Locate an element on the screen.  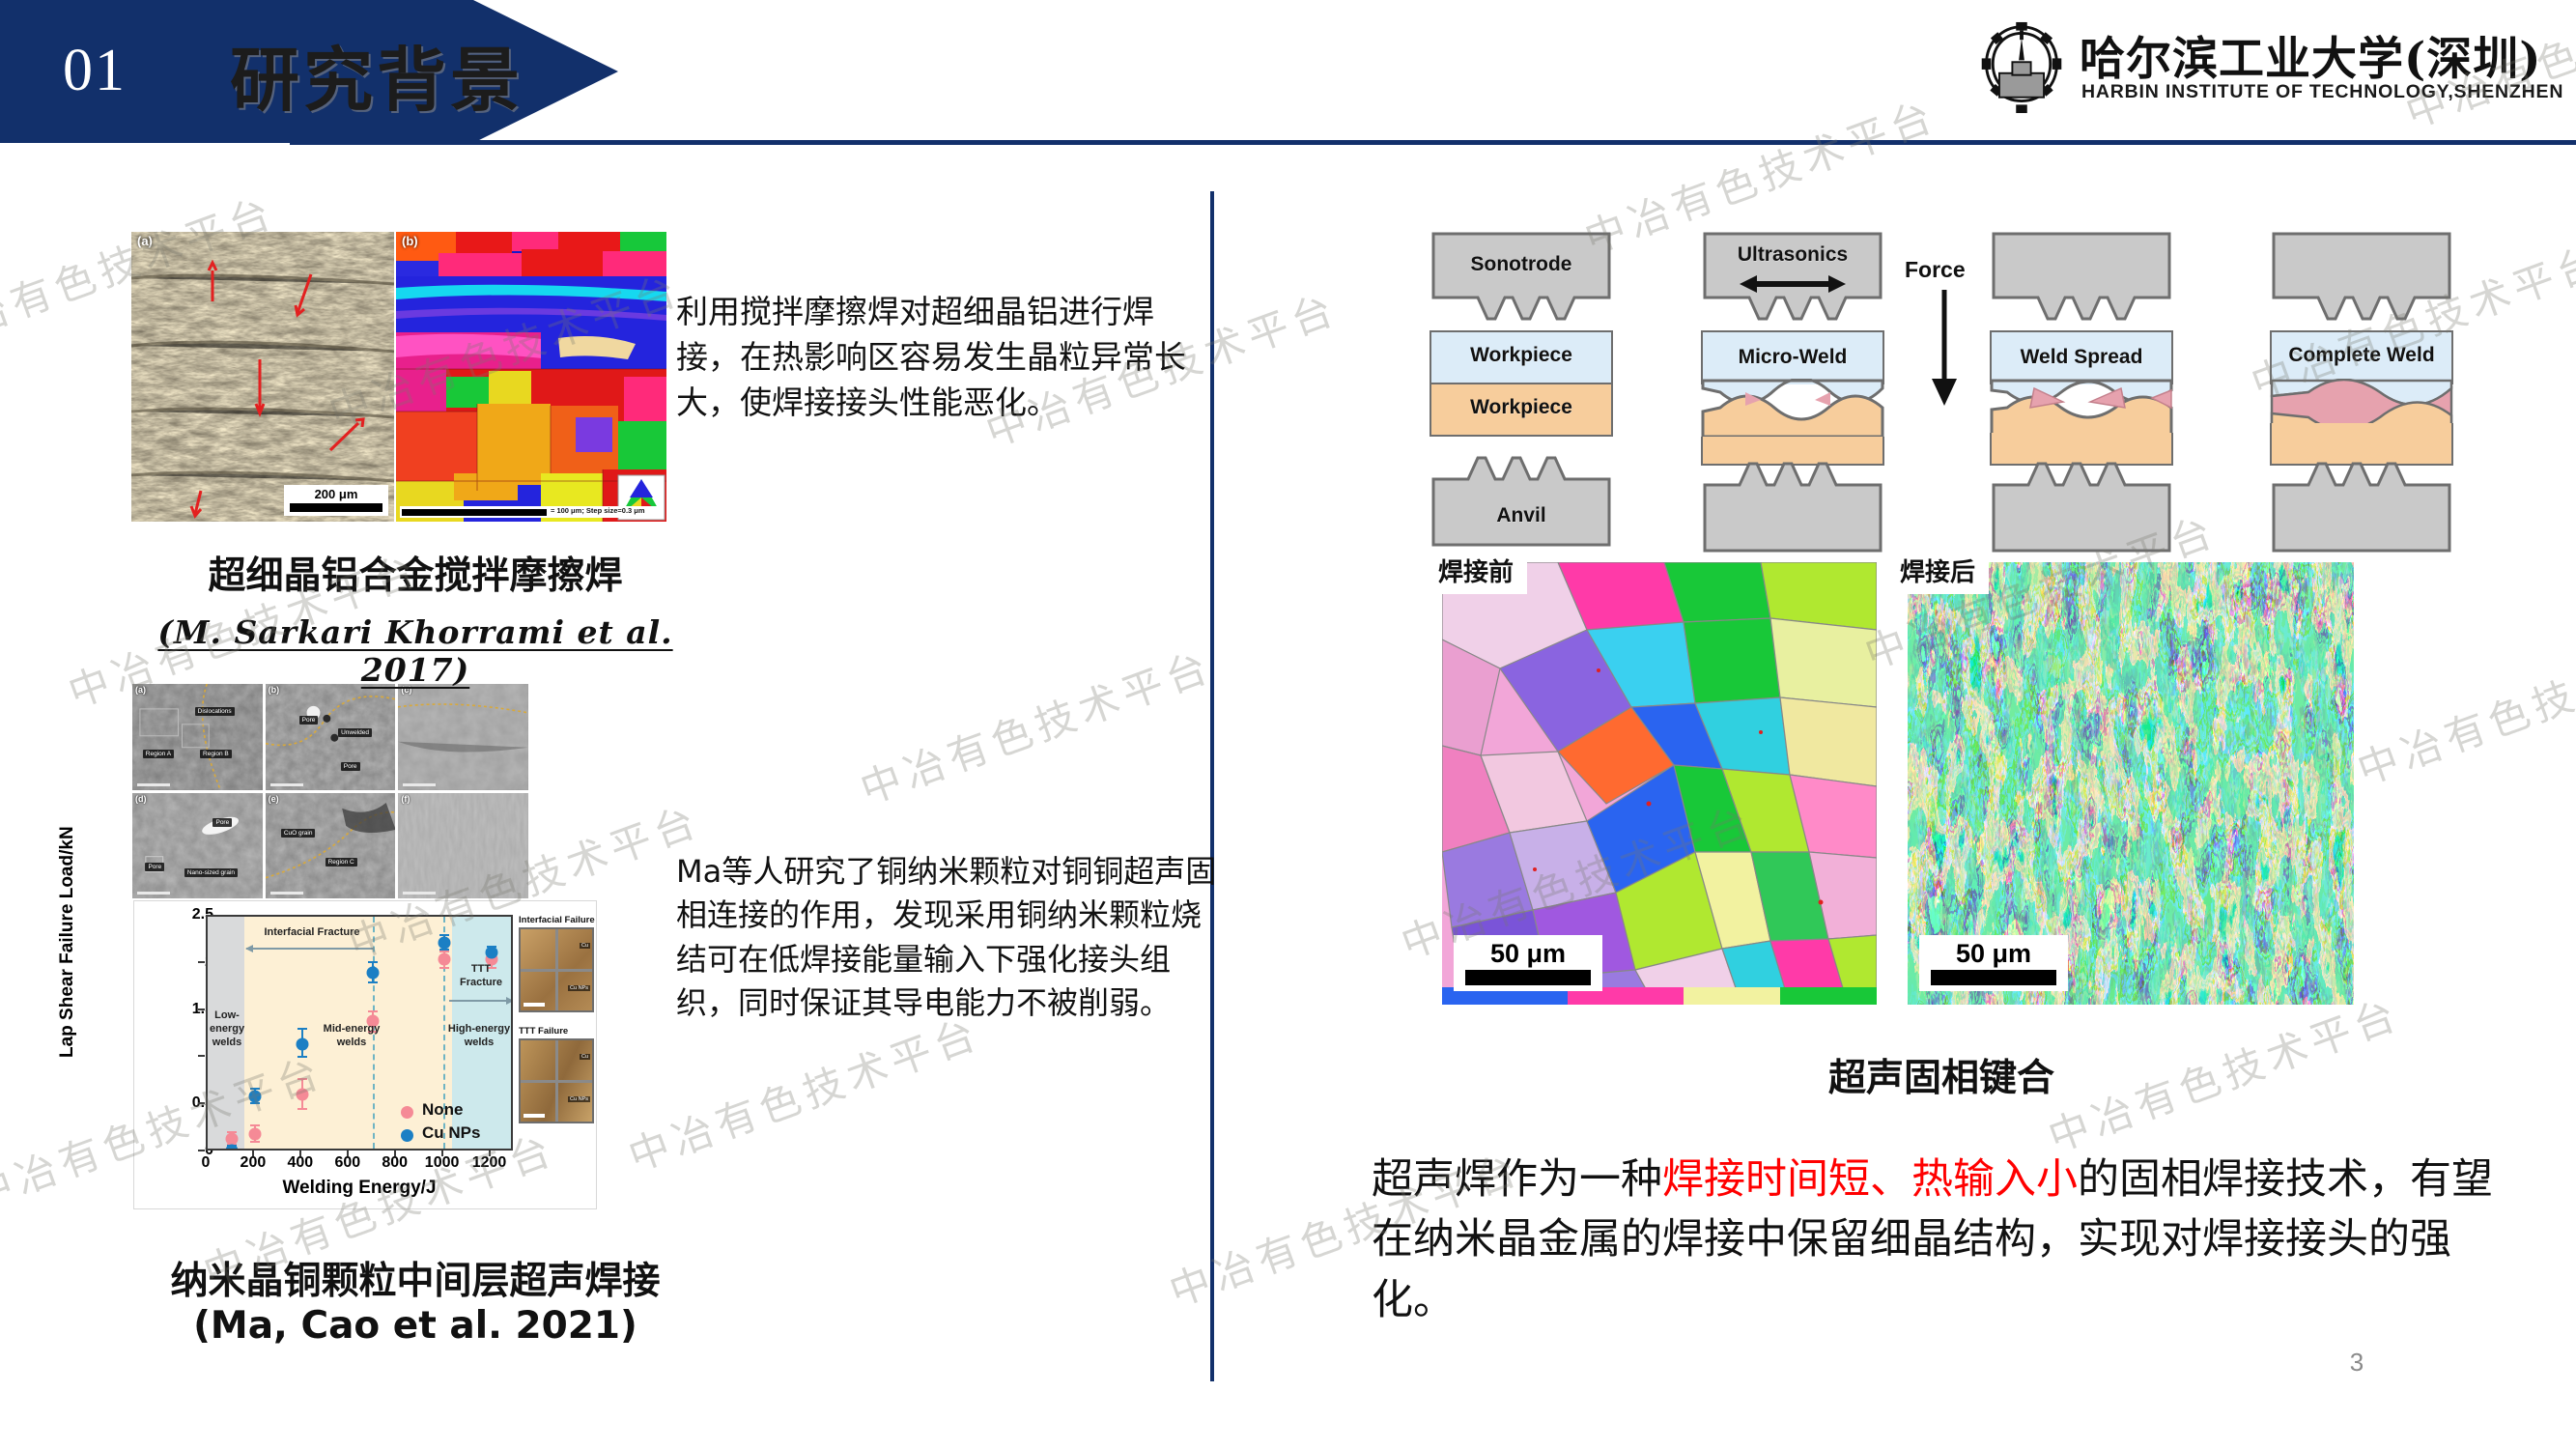
weld-spread-interface is located at coordinates (2081, 408).